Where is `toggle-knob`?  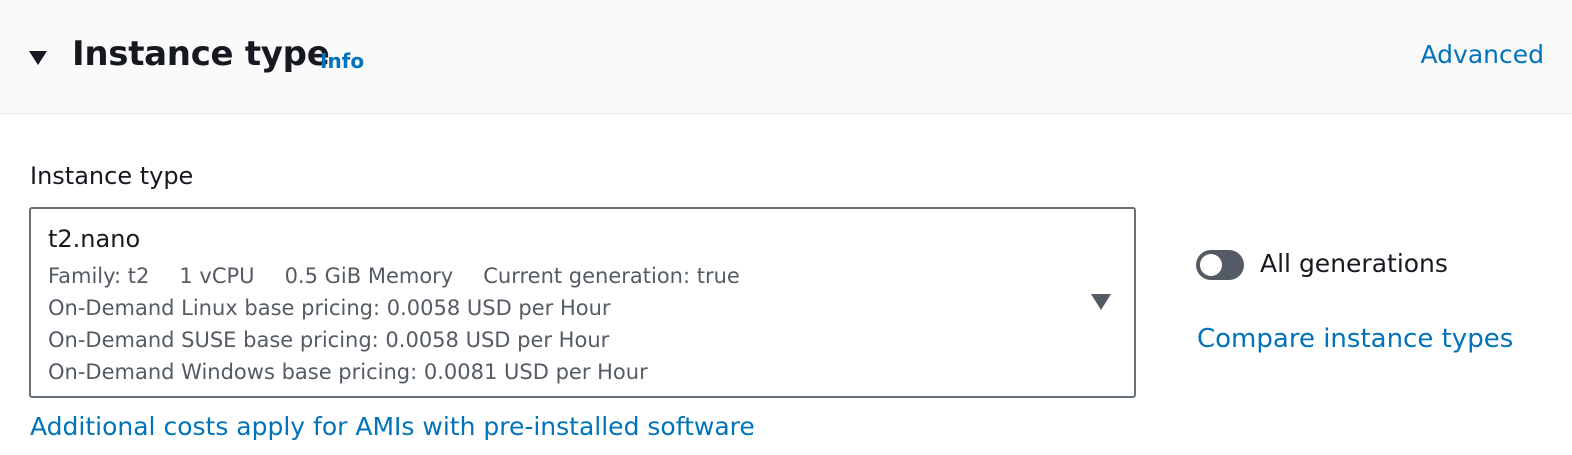 toggle-knob is located at coordinates (1211, 265).